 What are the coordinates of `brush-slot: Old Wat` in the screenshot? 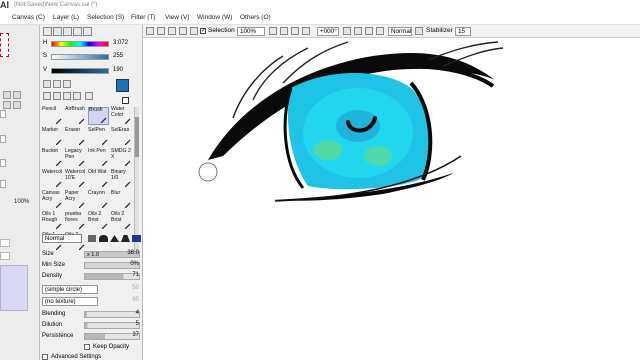 It's located at (98, 178).